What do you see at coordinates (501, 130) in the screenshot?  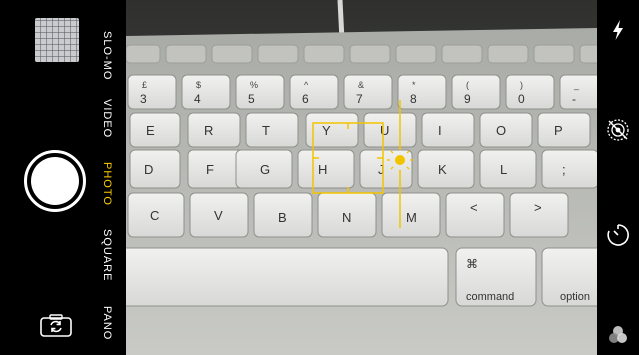 I see `key-label: O` at bounding box center [501, 130].